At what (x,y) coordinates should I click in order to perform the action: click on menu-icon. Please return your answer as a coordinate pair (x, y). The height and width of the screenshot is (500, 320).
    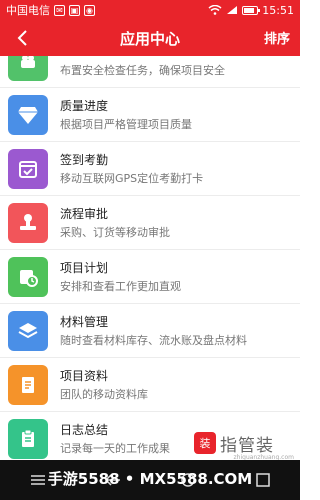
    Looking at the image, I should click on (37, 480).